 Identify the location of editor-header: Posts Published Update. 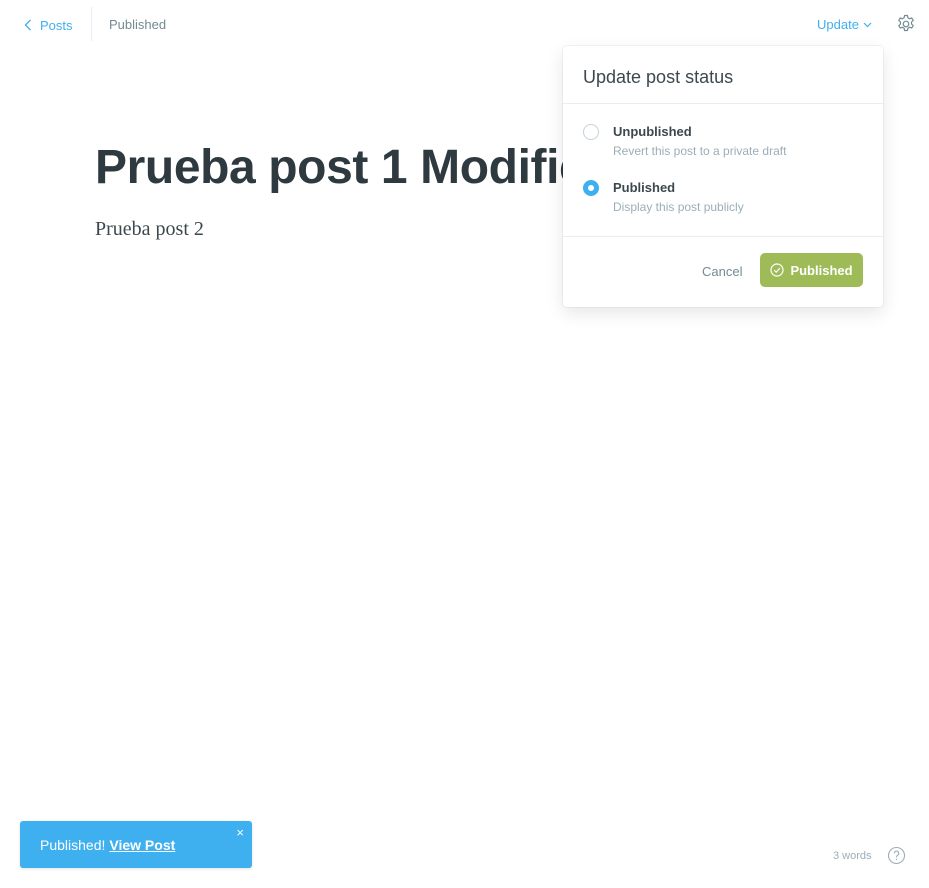
(464, 25).